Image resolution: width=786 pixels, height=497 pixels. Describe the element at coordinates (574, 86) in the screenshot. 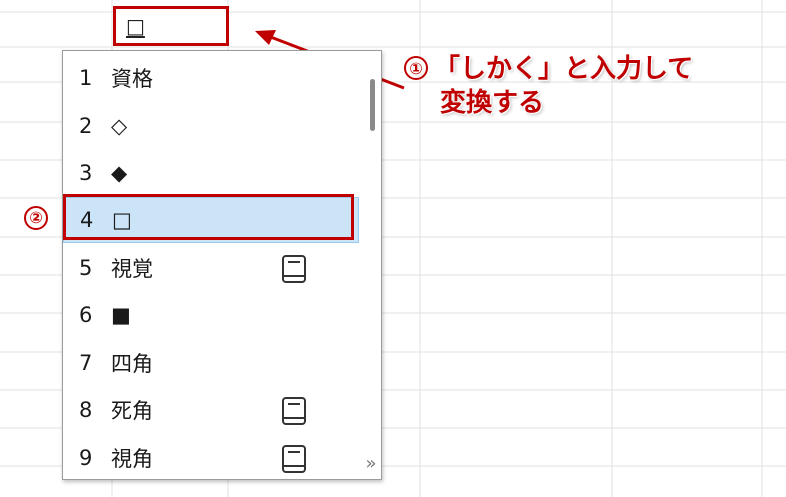

I see `instruction-callout: ① 「しかく」と入力して 変換する` at that location.